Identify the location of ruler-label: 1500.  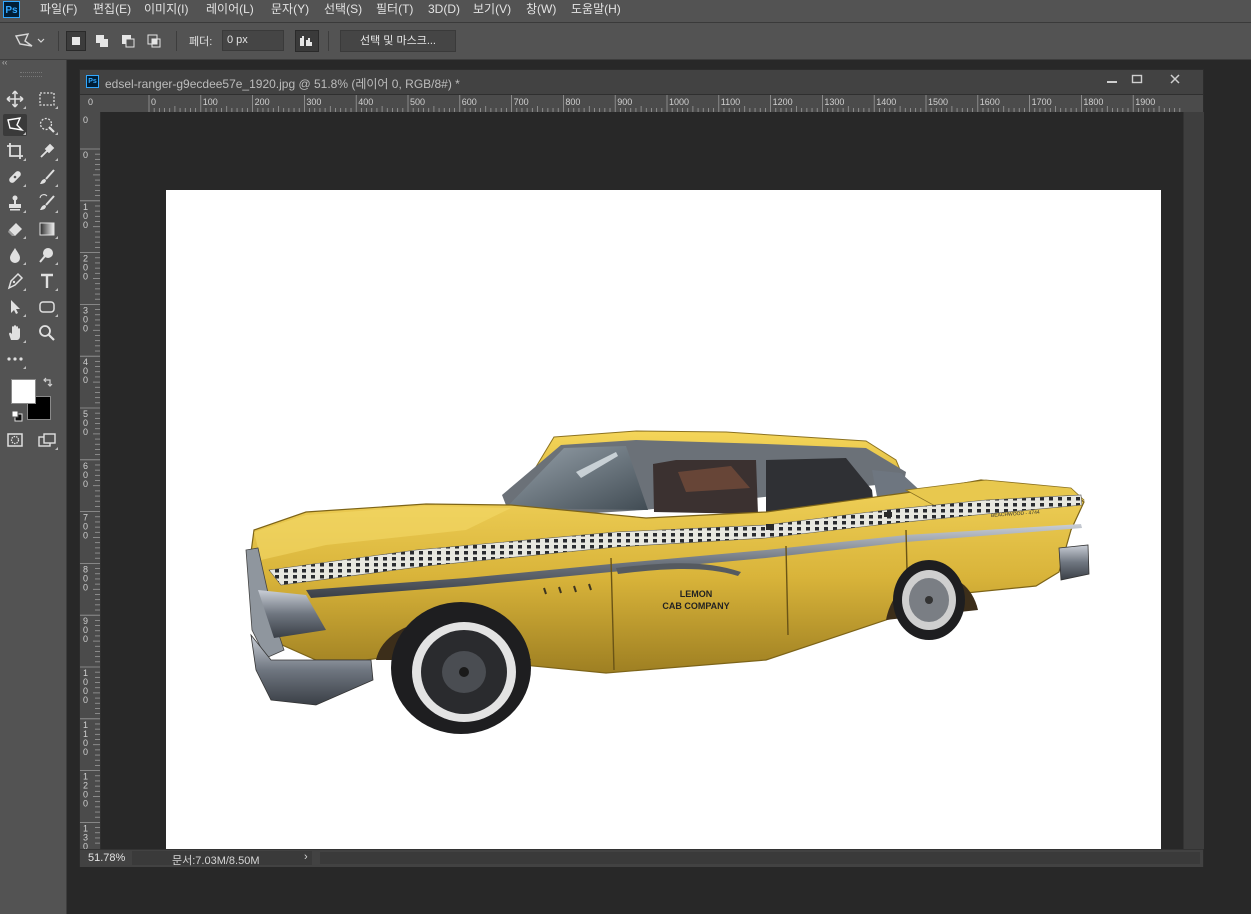
(938, 102).